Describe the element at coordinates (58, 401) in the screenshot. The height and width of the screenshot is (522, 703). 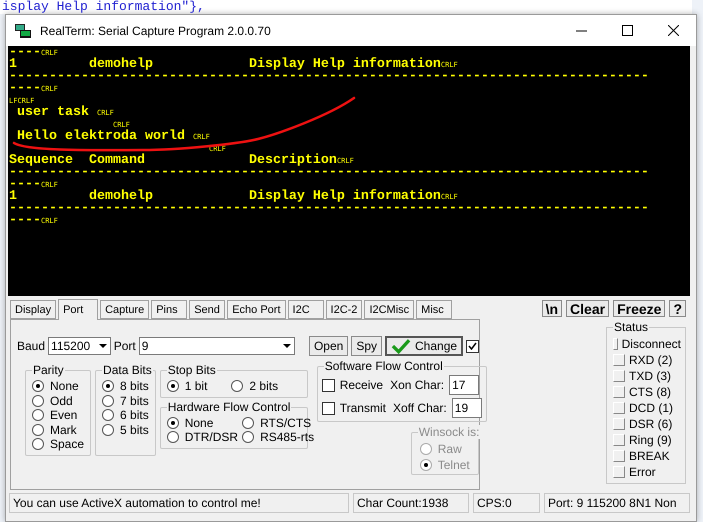
I see `radio-option: Odd` at that location.